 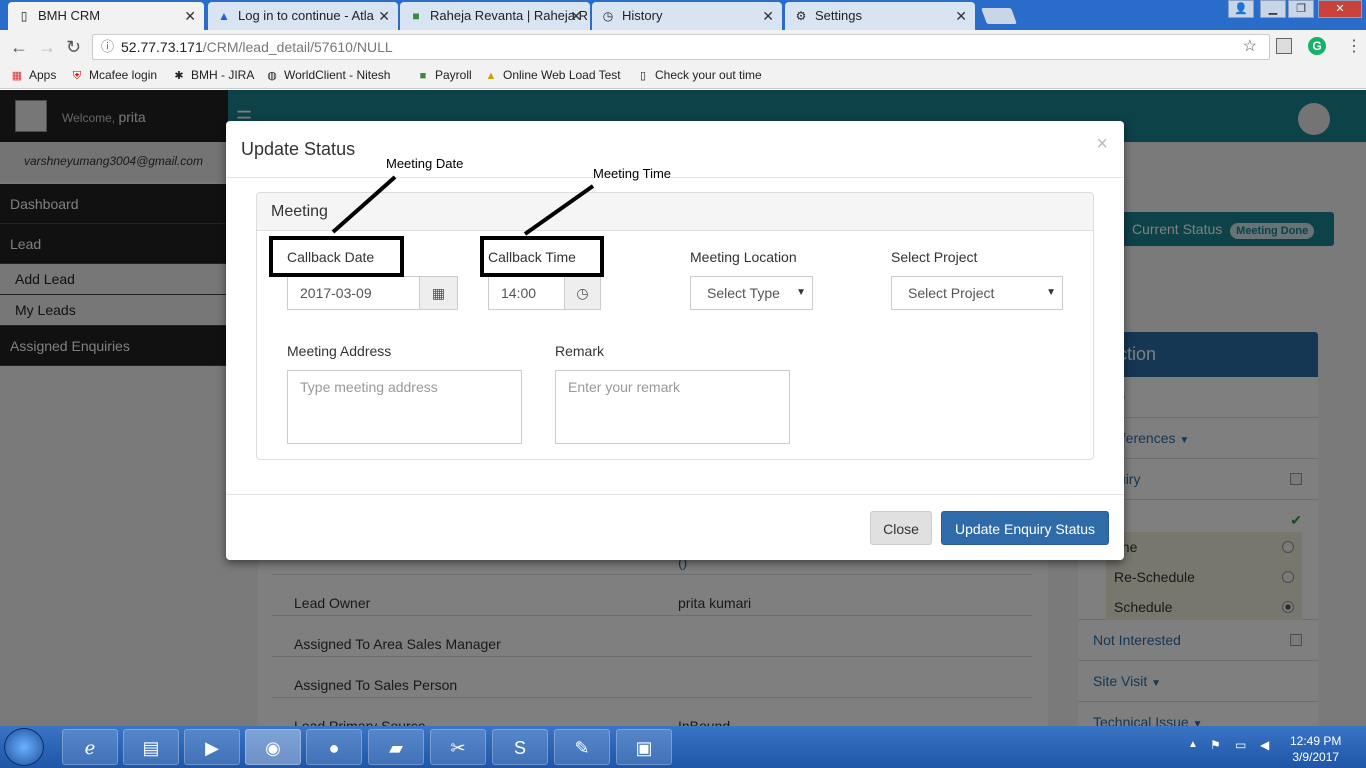 What do you see at coordinates (643, 76) in the screenshot?
I see `page-icon: ▯` at bounding box center [643, 76].